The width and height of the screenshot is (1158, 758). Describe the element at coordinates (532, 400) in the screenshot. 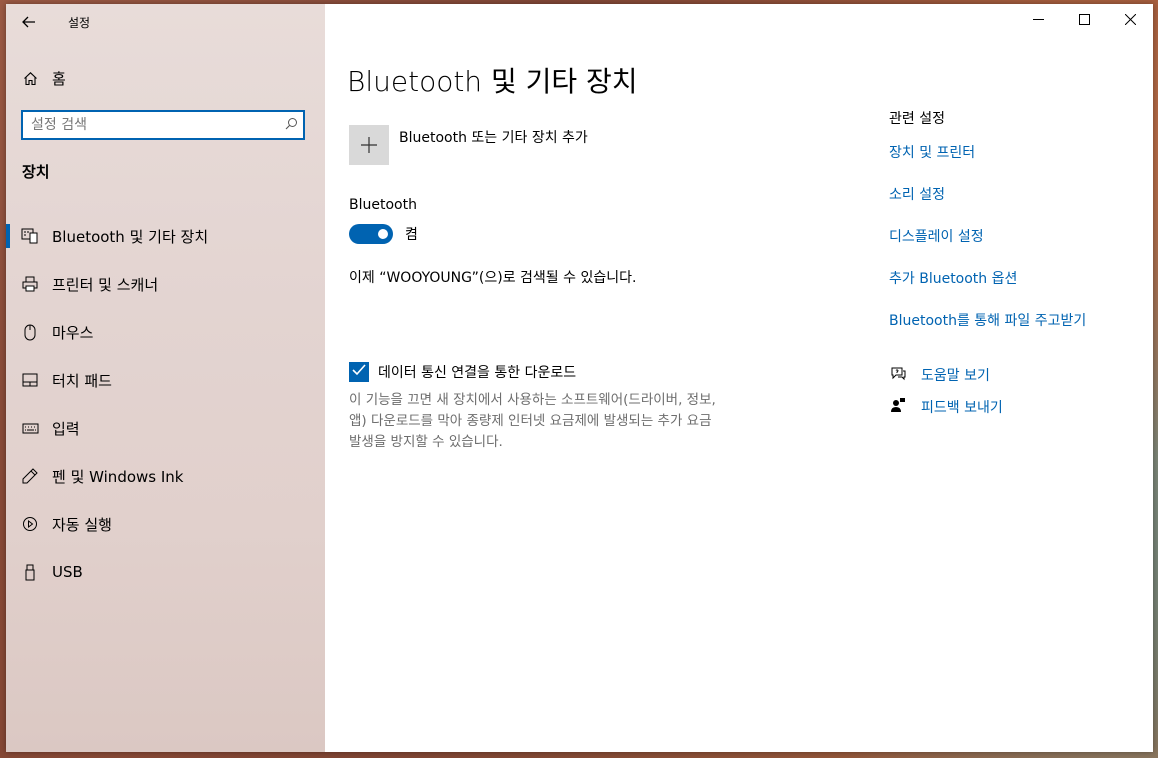

I see `metered-desc-line: 이 기능을 끄면 새 장치에서 사용하는 소프트웨어(드라이버, 정보,` at that location.